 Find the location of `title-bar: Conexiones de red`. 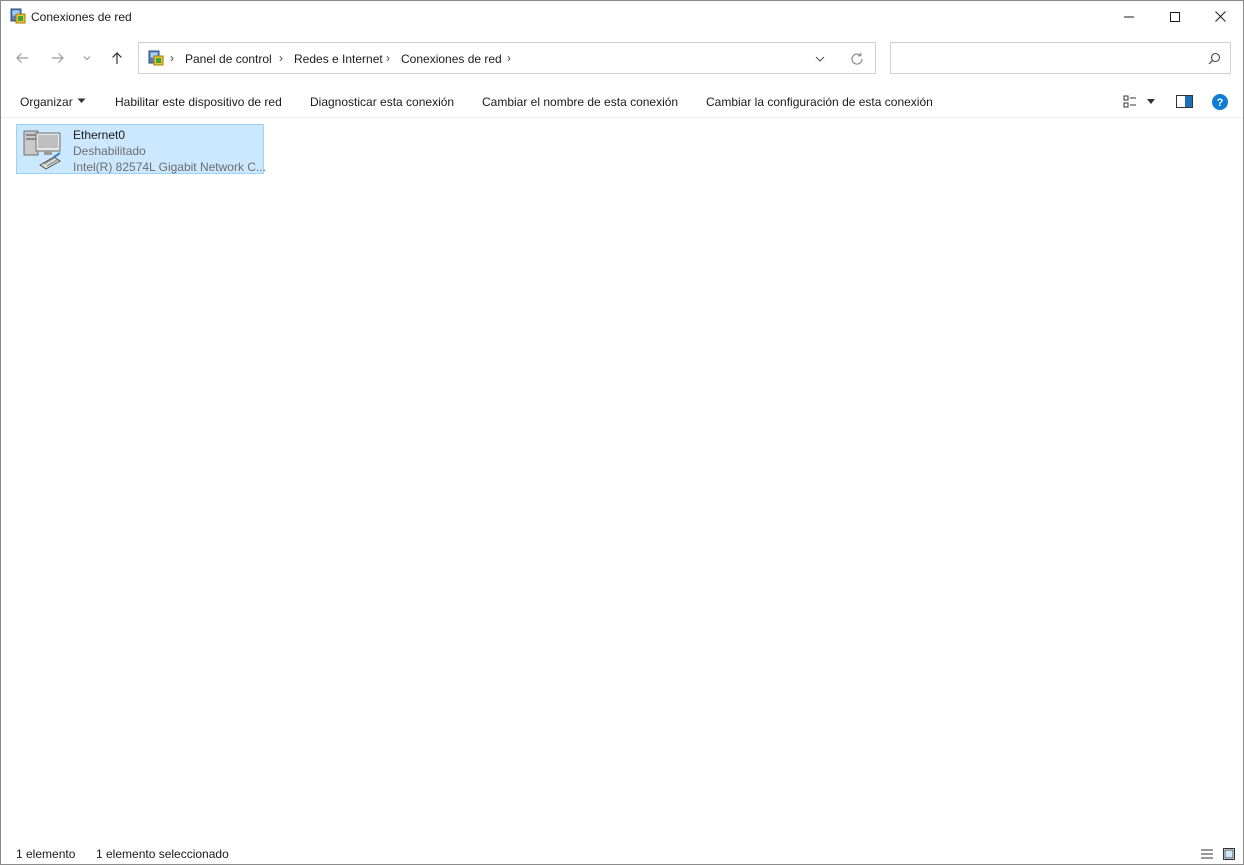

title-bar: Conexiones de red is located at coordinates (622, 16).